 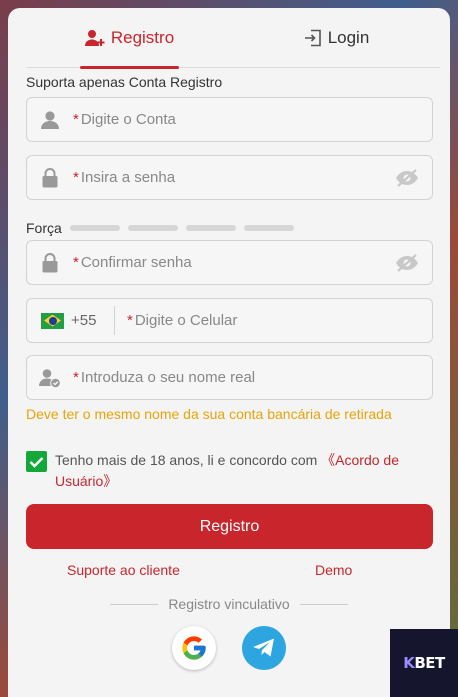 I want to click on country-code-select: +55, so click(x=71, y=320).